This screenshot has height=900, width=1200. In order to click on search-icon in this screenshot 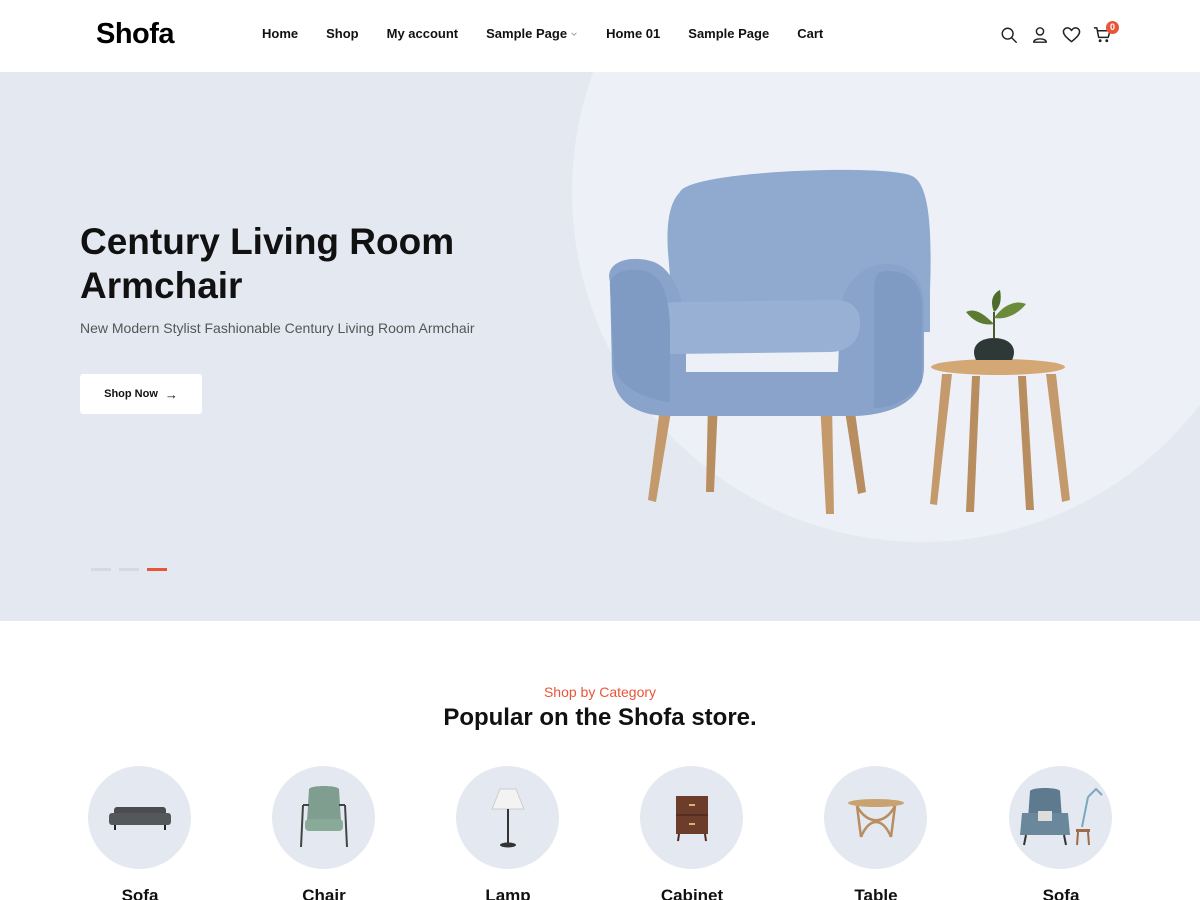, I will do `click(1009, 35)`.